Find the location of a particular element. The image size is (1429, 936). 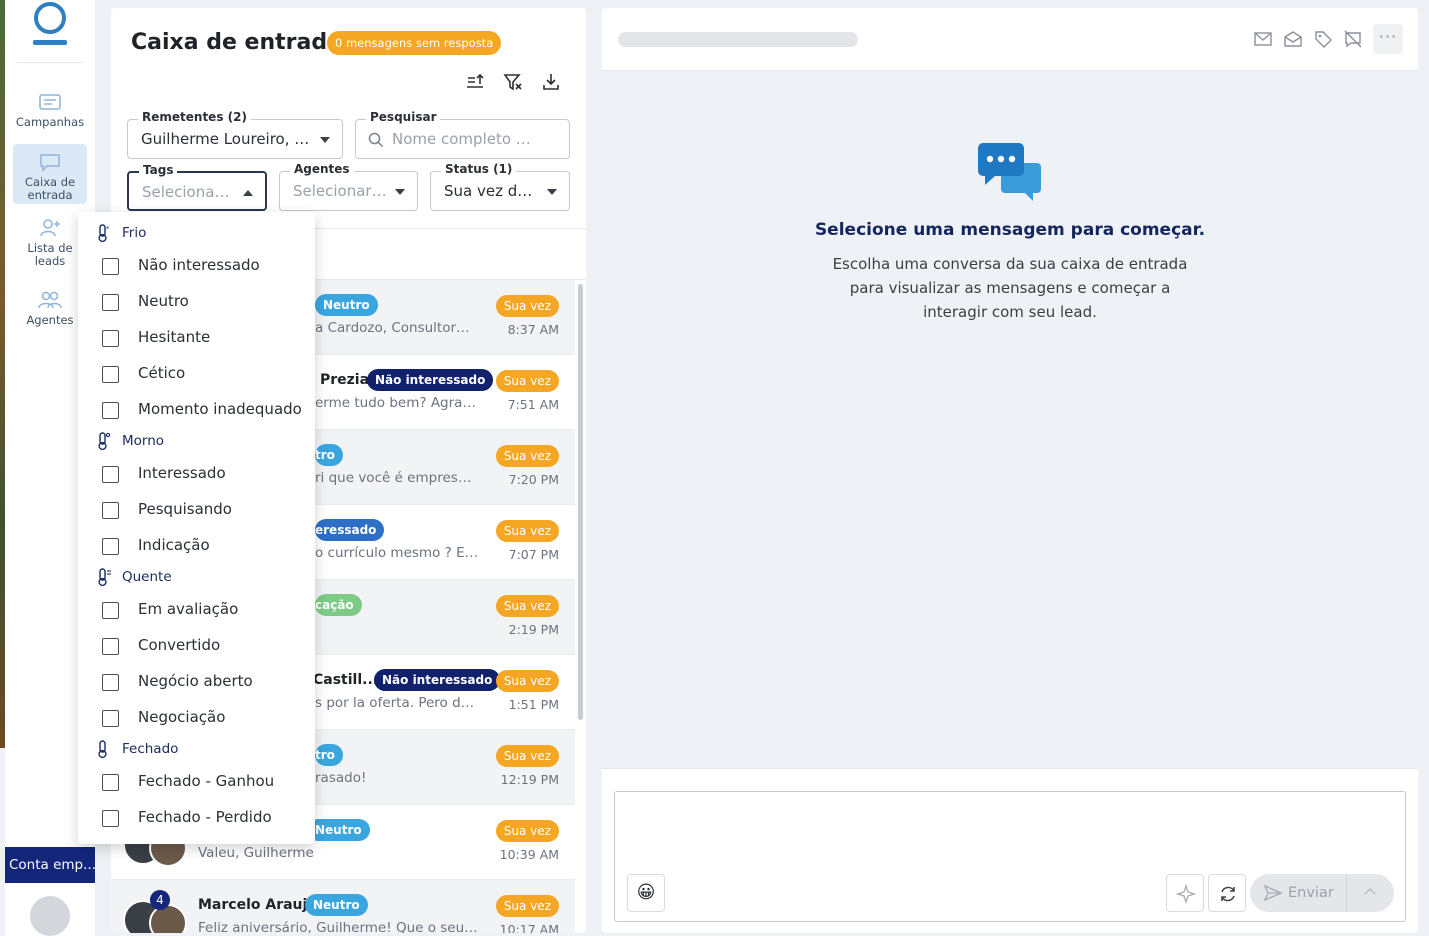

timestamp: 7:20 PM is located at coordinates (533, 479).